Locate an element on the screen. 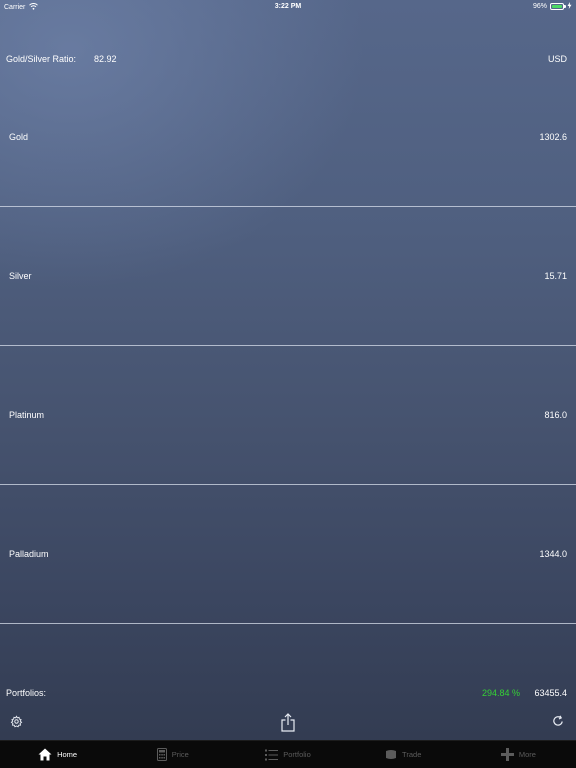  portfolio-change: 294.84 % is located at coordinates (500, 693).